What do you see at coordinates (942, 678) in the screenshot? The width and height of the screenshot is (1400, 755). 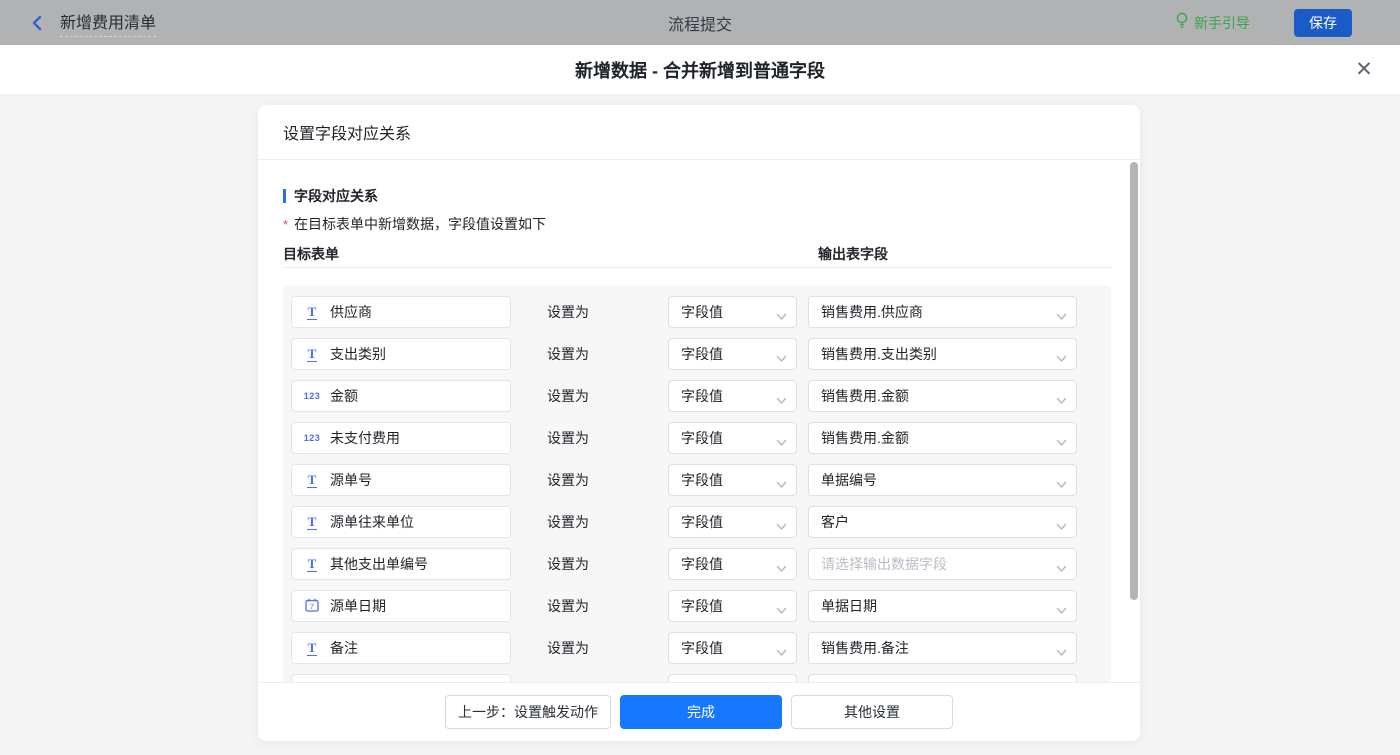 I see `output-field-select` at bounding box center [942, 678].